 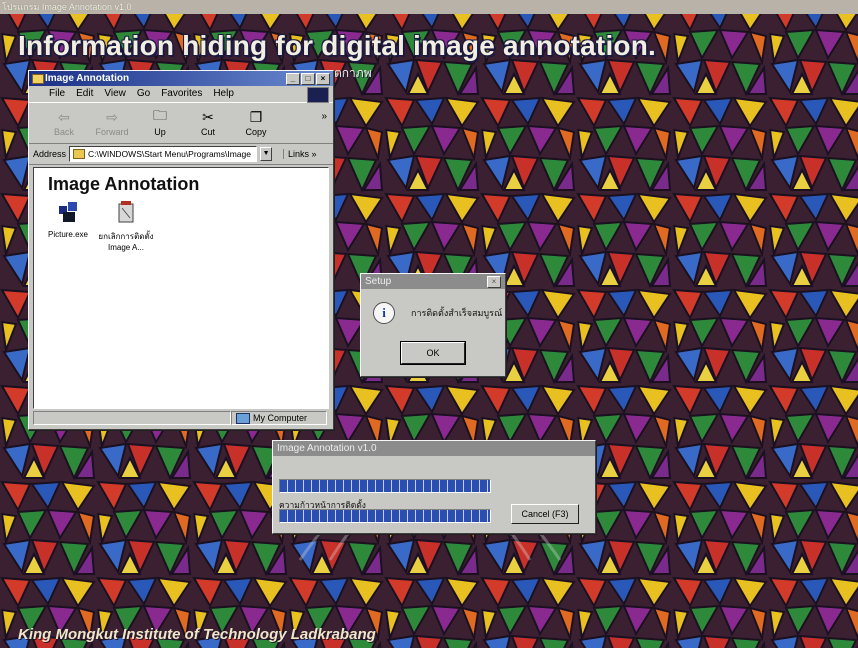 I want to click on address-value: C:\WINDOWS\Start Menu\Programs\Image, so click(x=169, y=154).